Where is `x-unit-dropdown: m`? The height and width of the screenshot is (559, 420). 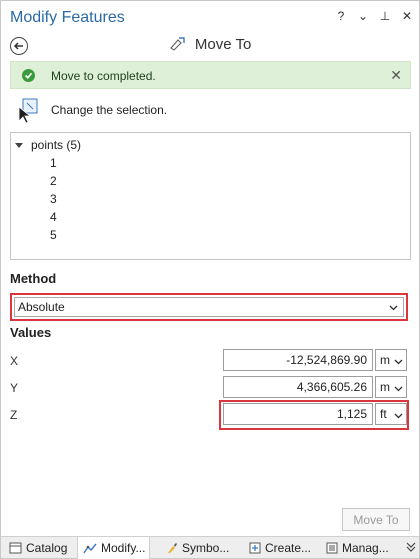 x-unit-dropdown: m is located at coordinates (391, 360).